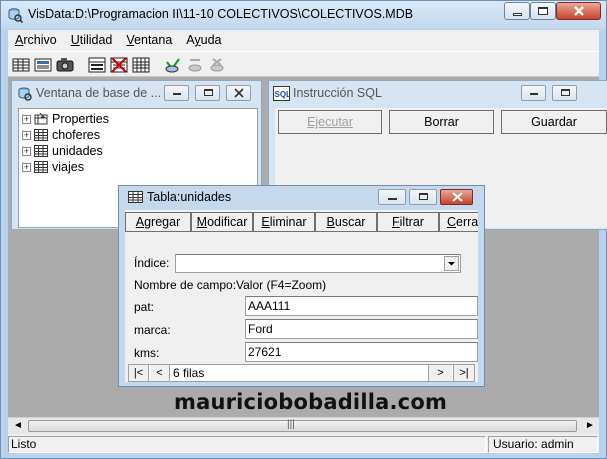 The image size is (607, 459). What do you see at coordinates (578, 11) in the screenshot?
I see `close-button` at bounding box center [578, 11].